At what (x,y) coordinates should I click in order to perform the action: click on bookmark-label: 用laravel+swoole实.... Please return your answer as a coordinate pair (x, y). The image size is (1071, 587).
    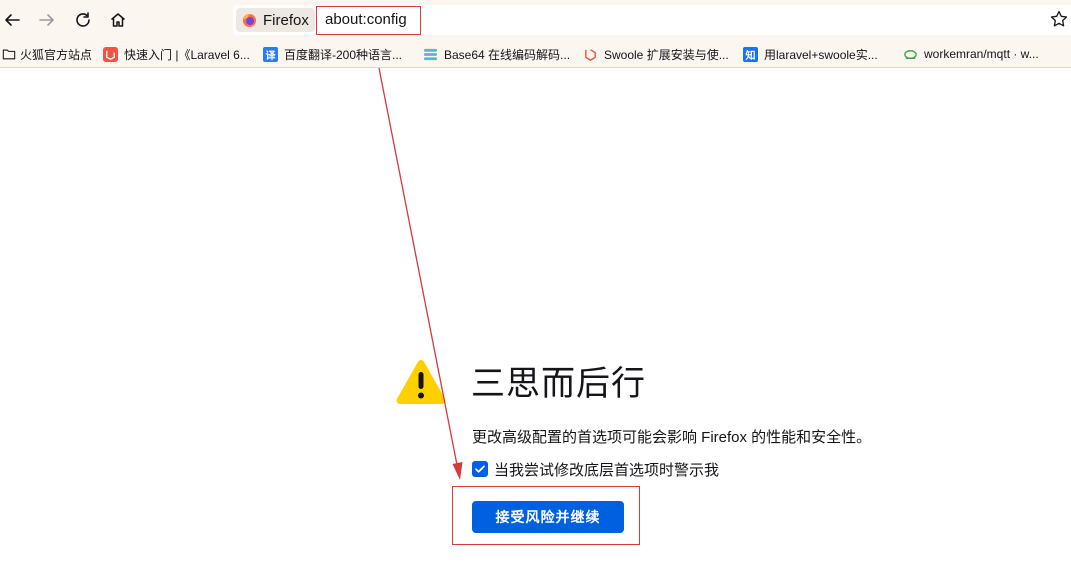
    Looking at the image, I should click on (821, 54).